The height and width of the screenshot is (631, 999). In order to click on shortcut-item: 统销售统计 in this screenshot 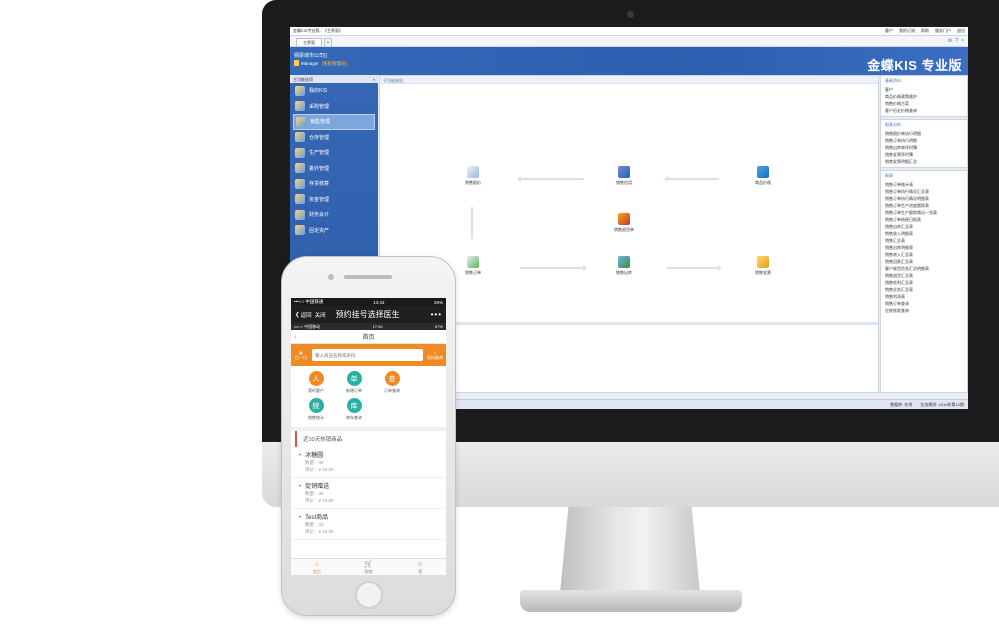, I will do `click(316, 409)`.